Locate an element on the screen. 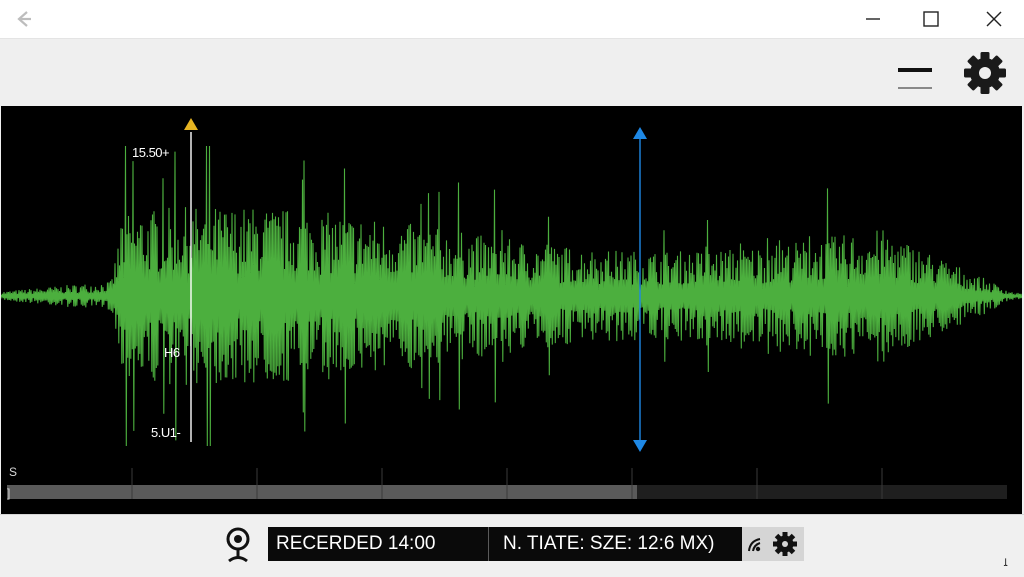 The height and width of the screenshot is (577, 1024). minimize-icon is located at coordinates (873, 19).